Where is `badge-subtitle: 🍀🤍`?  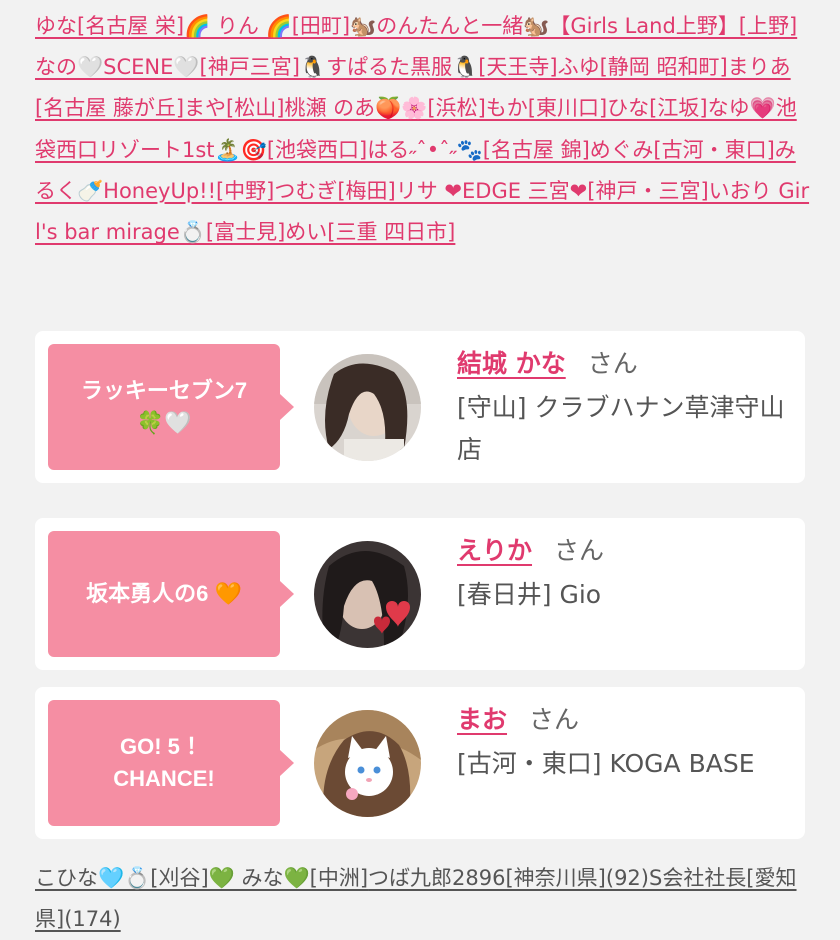 badge-subtitle: 🍀🤍 is located at coordinates (164, 422).